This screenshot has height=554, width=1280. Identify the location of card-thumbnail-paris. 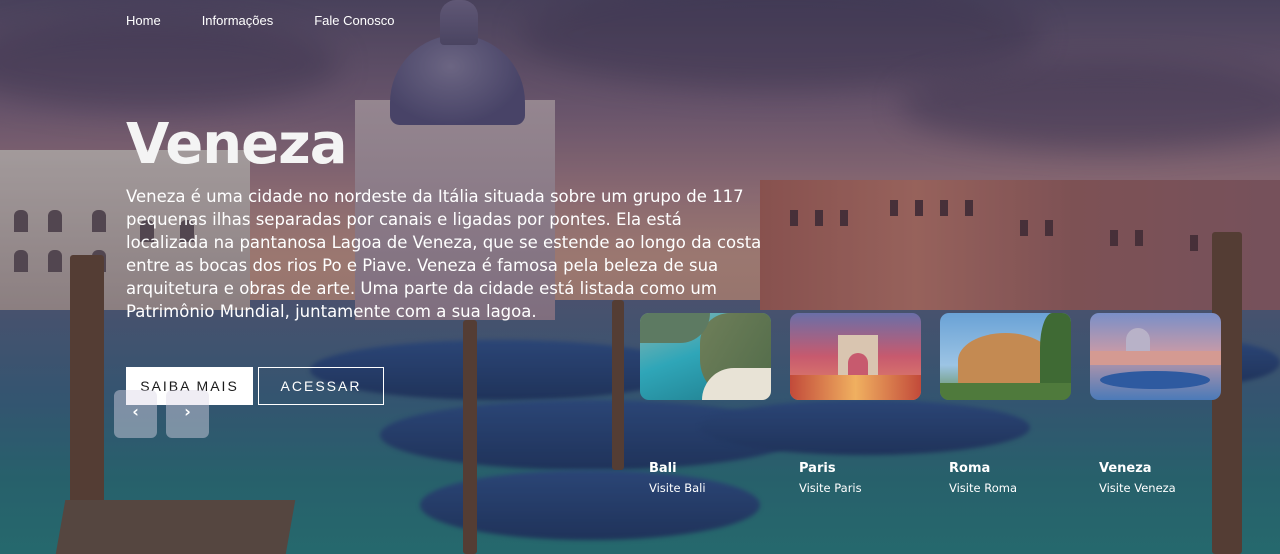
(855, 356).